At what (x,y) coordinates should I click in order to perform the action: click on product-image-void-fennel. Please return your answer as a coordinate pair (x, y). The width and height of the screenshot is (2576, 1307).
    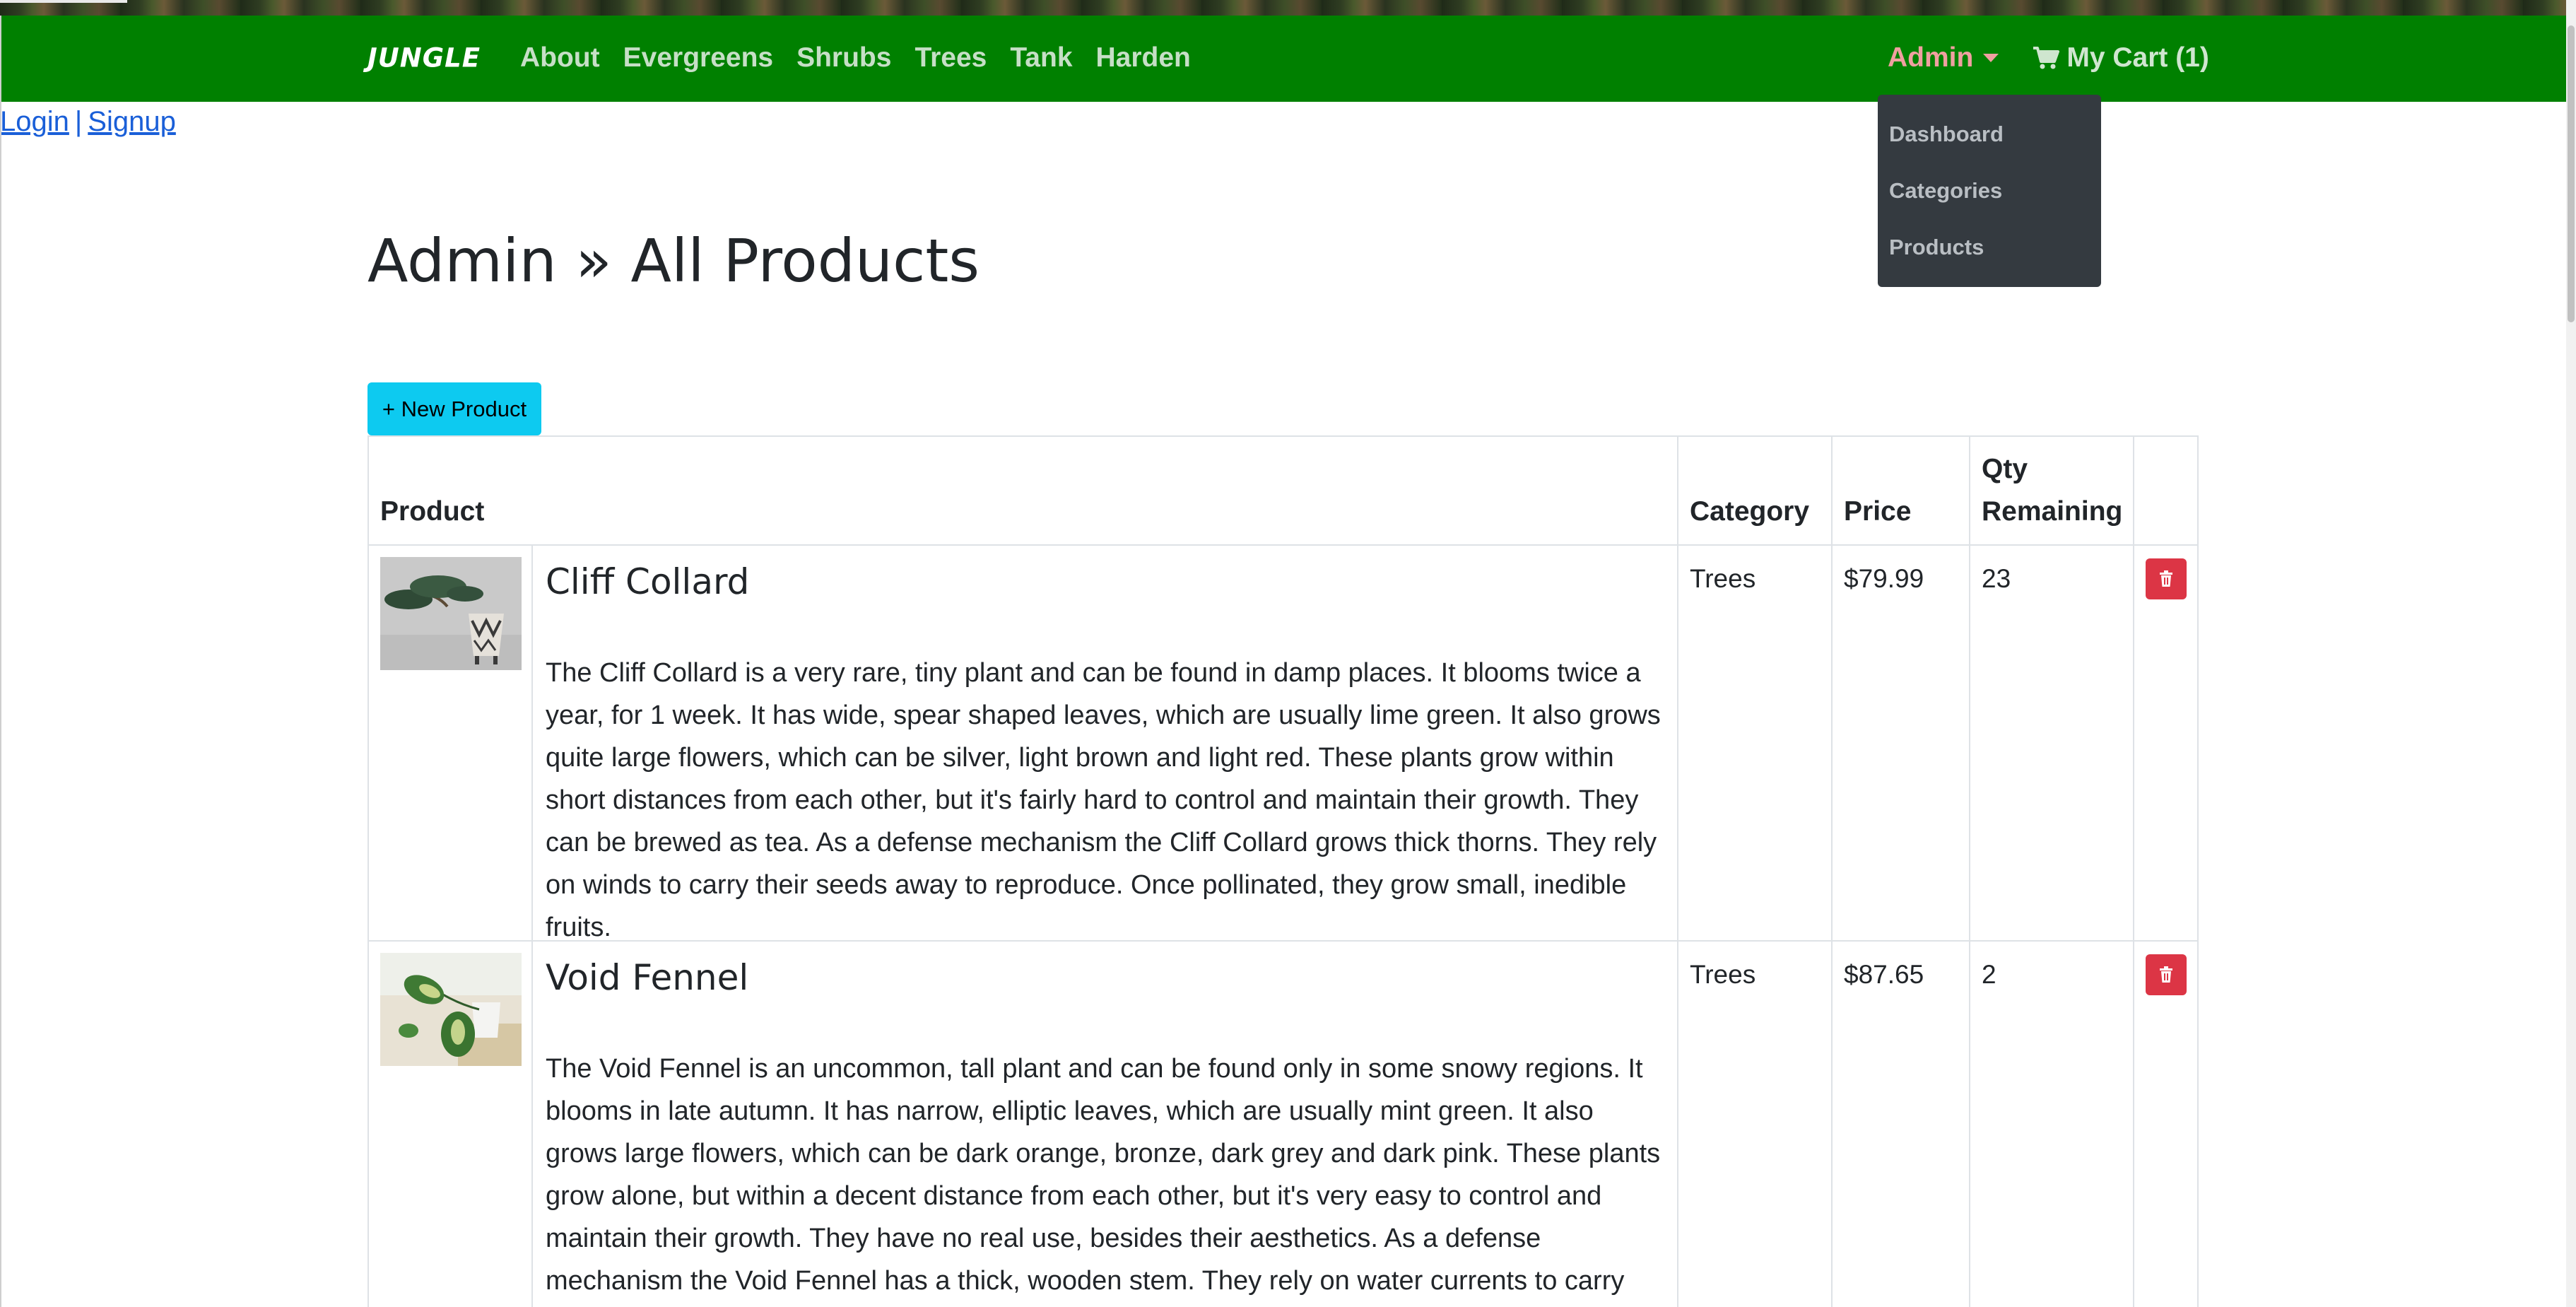
    Looking at the image, I should click on (451, 1009).